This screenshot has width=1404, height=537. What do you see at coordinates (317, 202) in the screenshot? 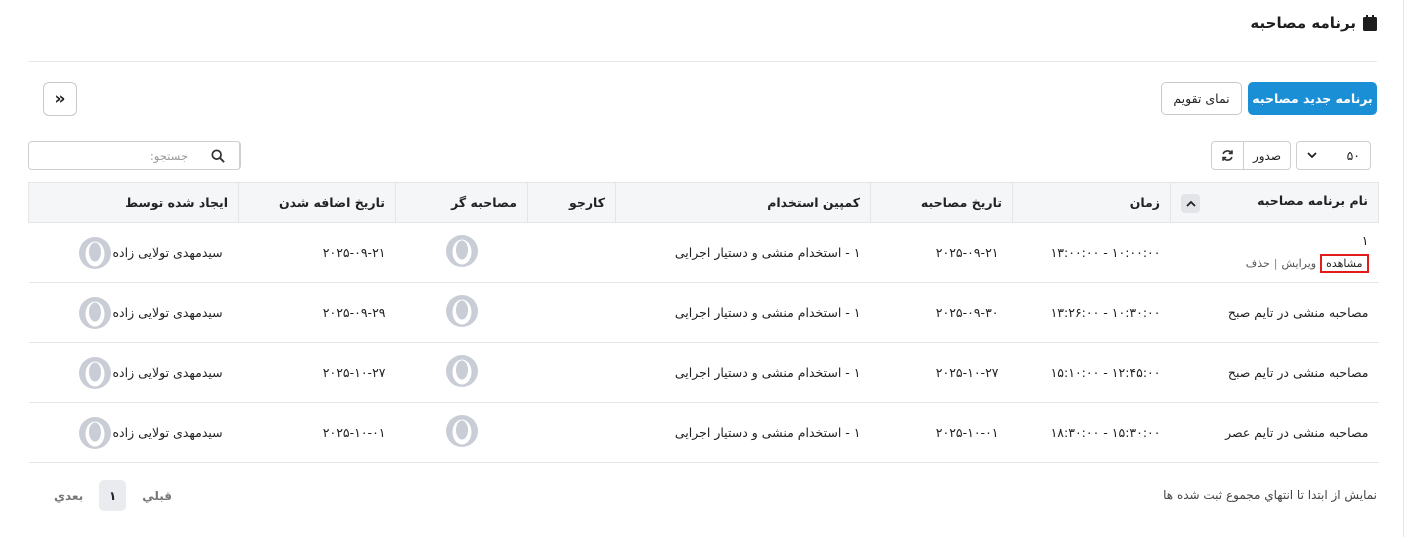
I see `header-added: تاریخ اضافه شدن` at bounding box center [317, 202].